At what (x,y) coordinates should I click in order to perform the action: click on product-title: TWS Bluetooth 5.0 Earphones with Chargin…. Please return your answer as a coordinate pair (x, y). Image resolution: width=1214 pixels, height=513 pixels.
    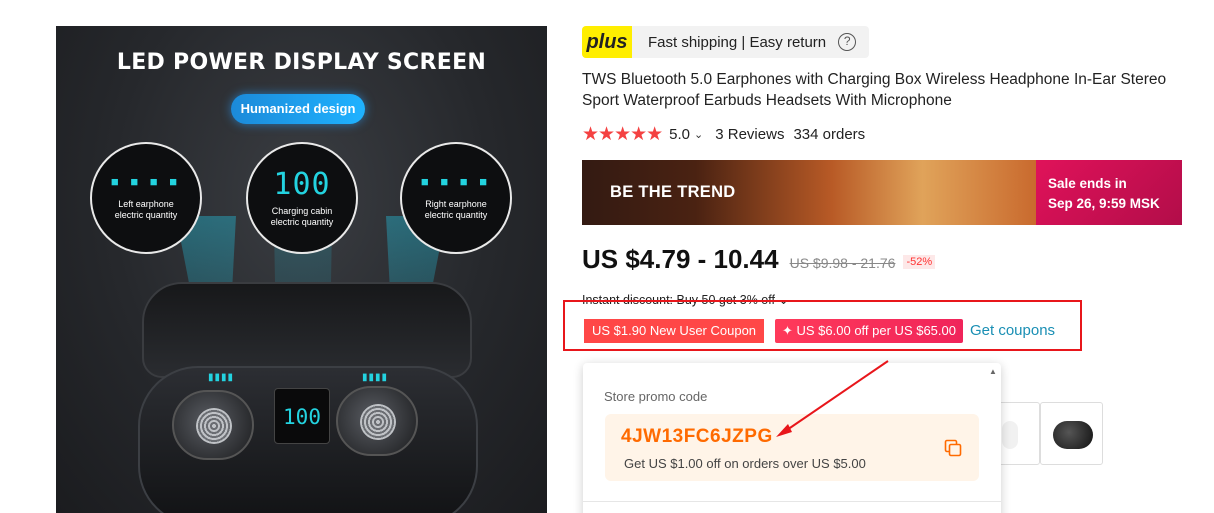
    Looking at the image, I should click on (874, 90).